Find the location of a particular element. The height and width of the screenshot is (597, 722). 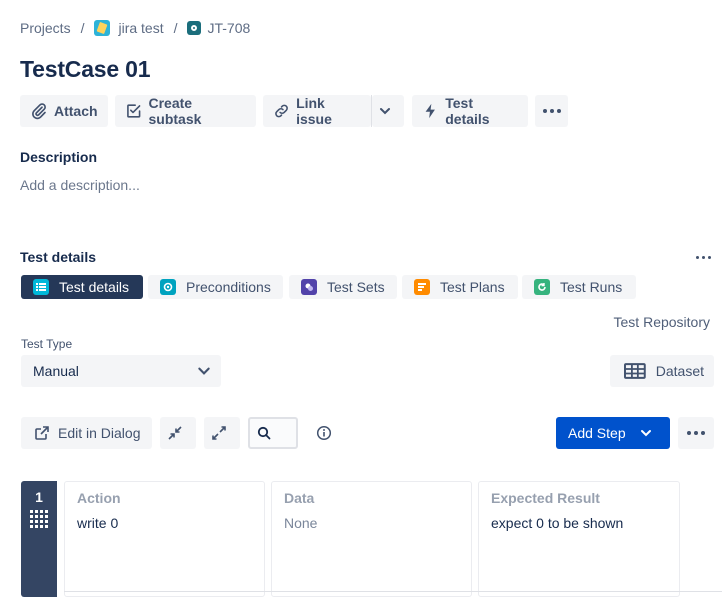

dataset-label: Dataset is located at coordinates (679, 371).